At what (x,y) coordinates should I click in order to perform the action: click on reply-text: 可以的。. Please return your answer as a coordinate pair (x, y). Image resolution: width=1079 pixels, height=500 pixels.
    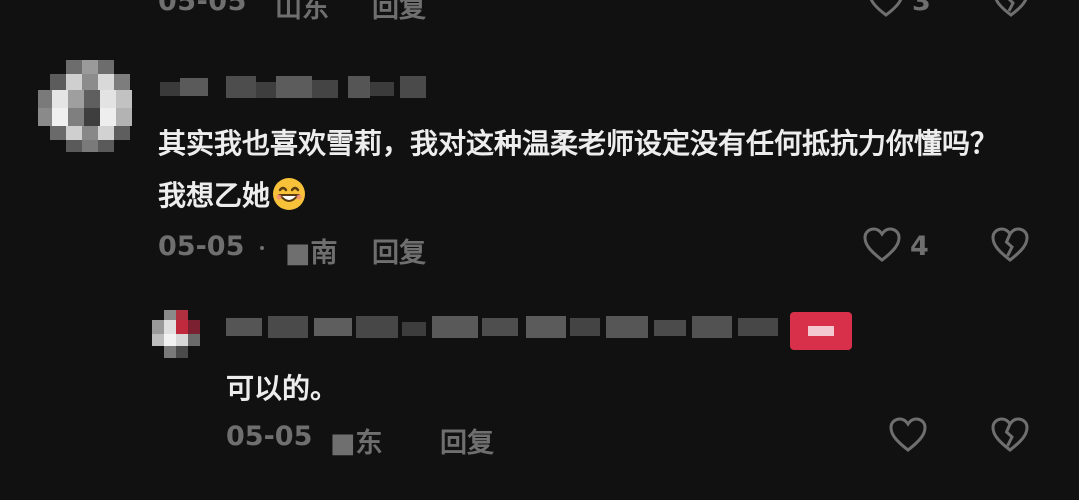
    Looking at the image, I should click on (282, 388).